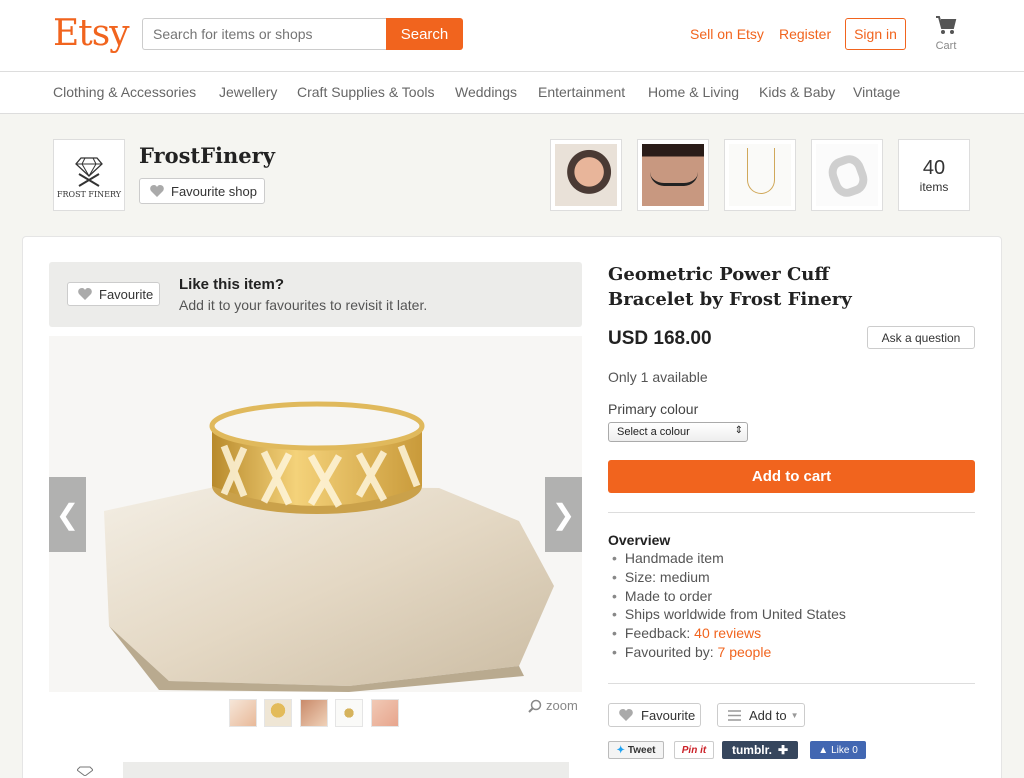 This screenshot has width=1024, height=778. I want to click on cart-button: Cart, so click(946, 33).